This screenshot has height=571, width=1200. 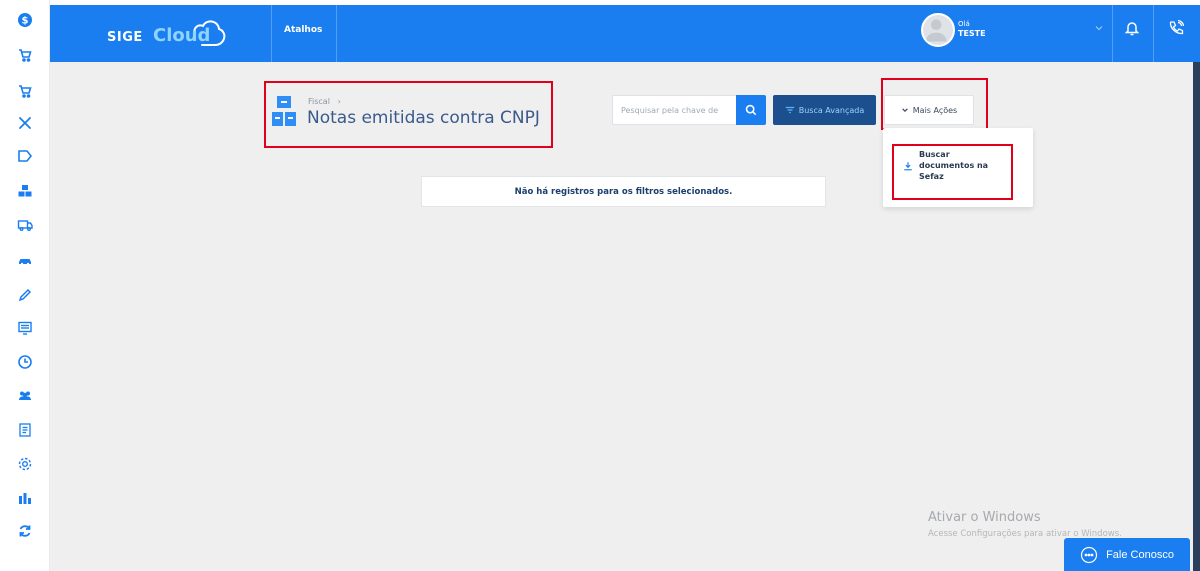 I want to click on tag-icon, so click(x=25, y=156).